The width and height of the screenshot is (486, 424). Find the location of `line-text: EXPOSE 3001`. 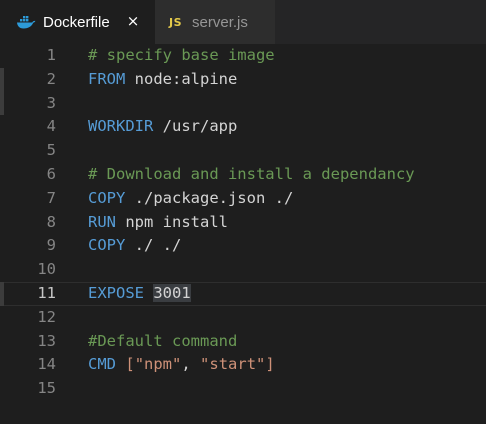

line-text: EXPOSE 3001 is located at coordinates (139, 294).